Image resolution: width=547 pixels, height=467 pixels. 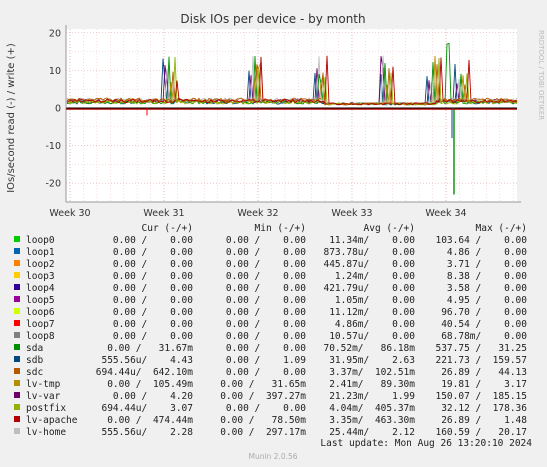 What do you see at coordinates (40, 312) in the screenshot?
I see `legend-name-loop6: loop6` at bounding box center [40, 312].